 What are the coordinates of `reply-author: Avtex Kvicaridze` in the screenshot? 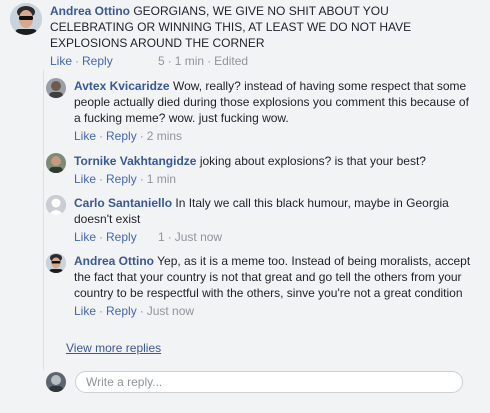 It's located at (122, 86).